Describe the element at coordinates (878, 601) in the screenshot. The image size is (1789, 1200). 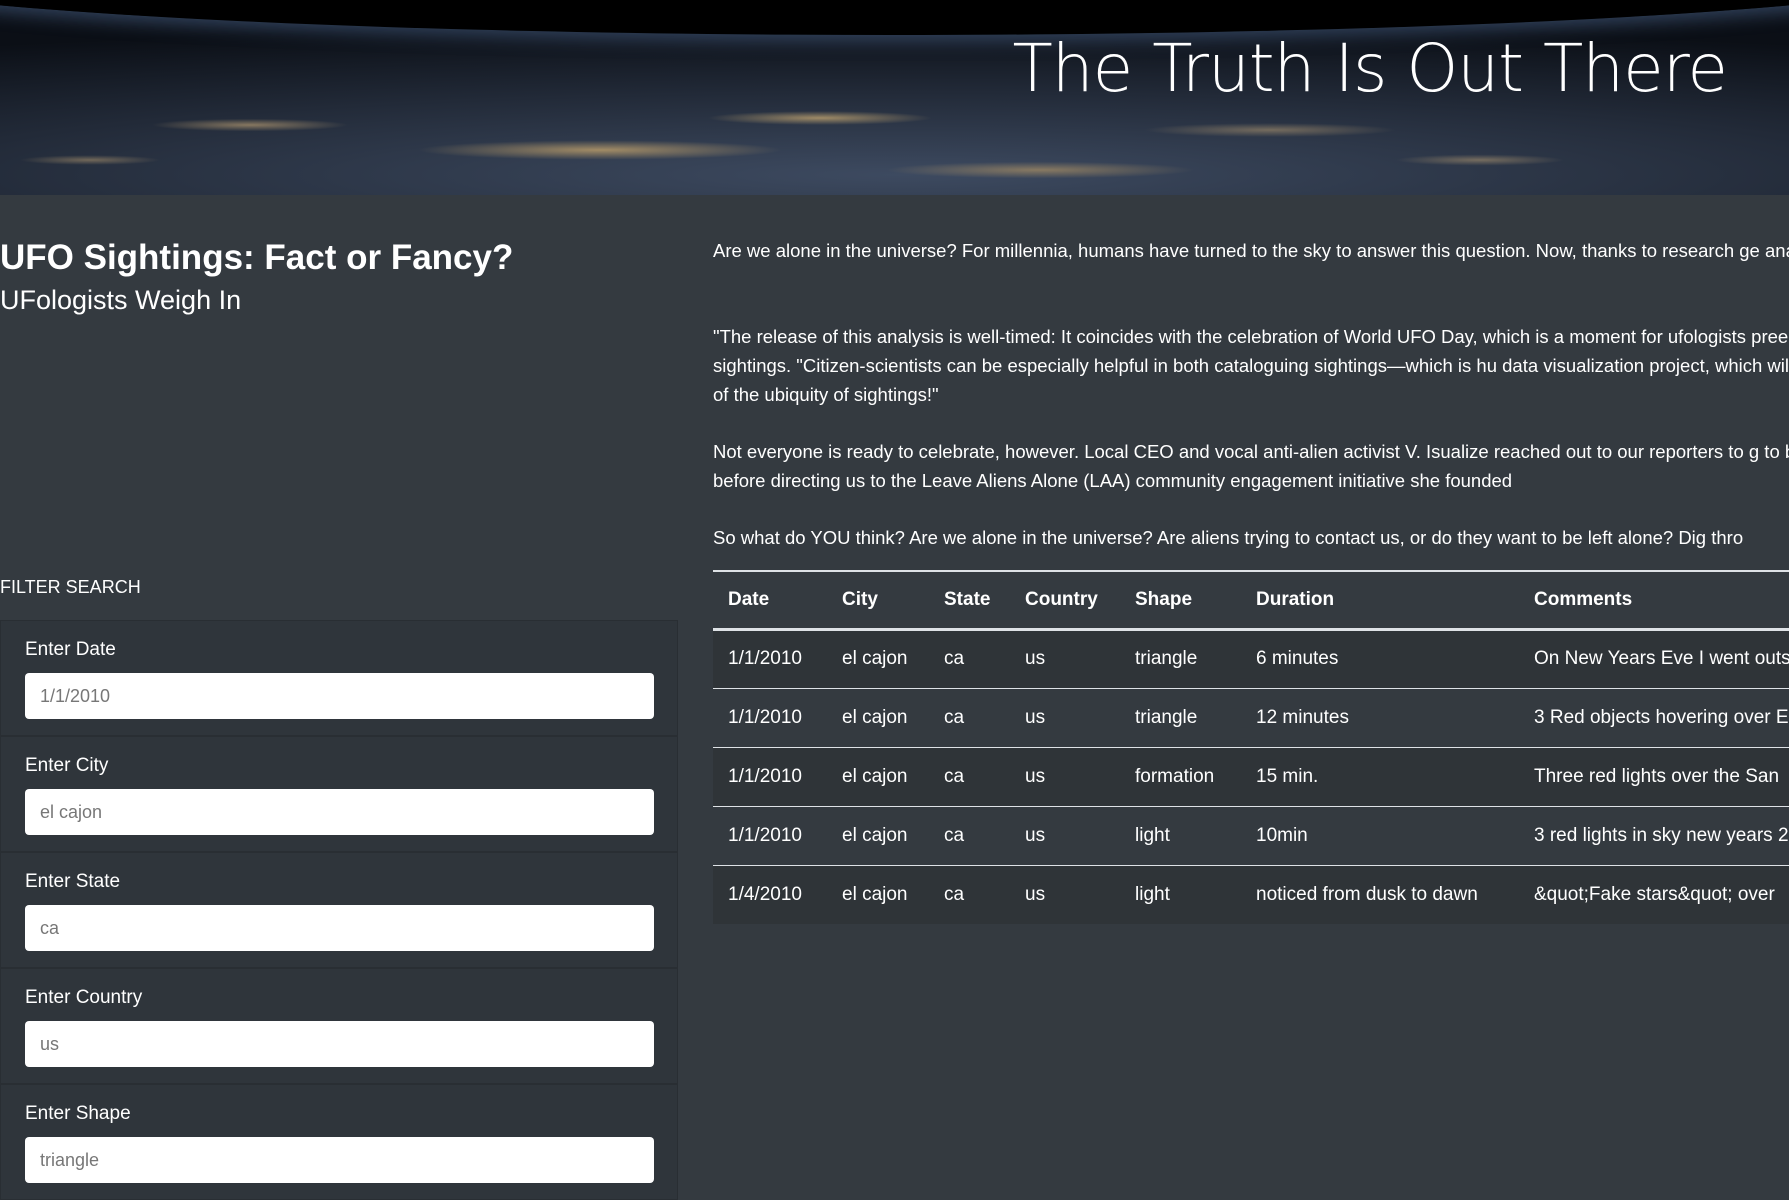
I see `column-header-city: City` at that location.